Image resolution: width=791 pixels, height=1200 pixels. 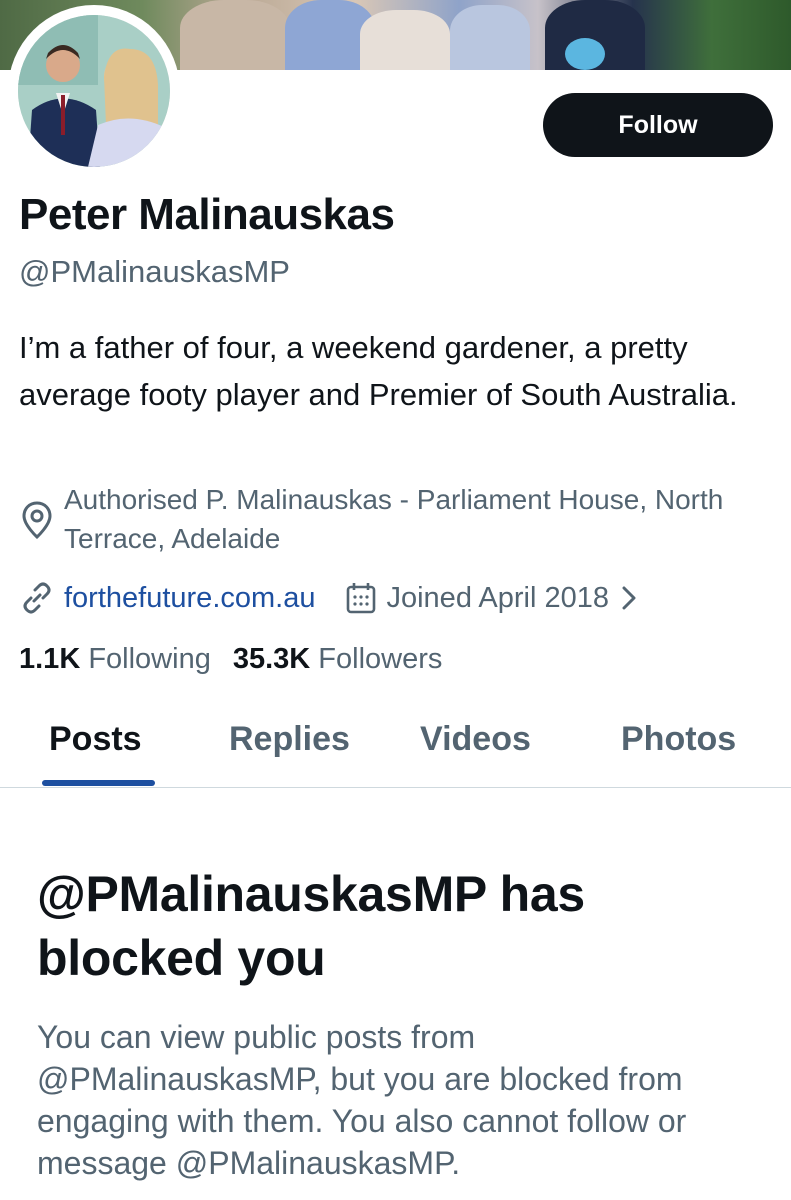 I want to click on chevron-right-icon, so click(x=629, y=598).